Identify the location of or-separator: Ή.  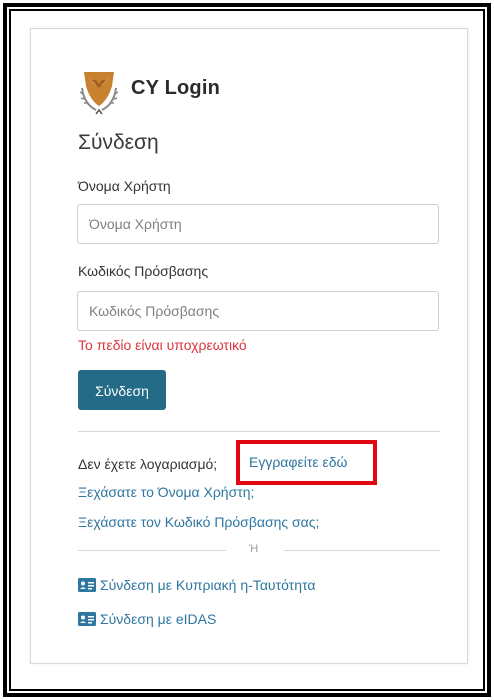
(254, 549).